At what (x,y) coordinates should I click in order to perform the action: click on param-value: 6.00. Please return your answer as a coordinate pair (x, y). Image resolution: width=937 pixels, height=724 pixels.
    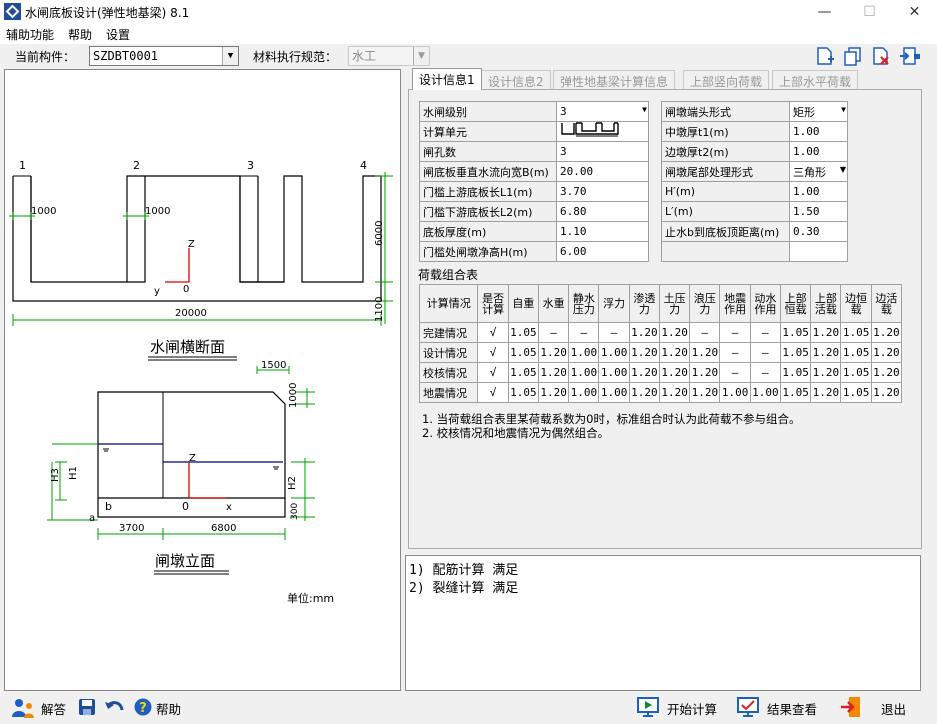
    Looking at the image, I should click on (602, 251).